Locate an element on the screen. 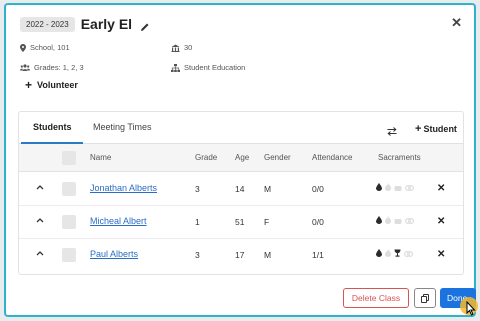 The image size is (480, 321). modal-header: 2022 - 2023 Early El is located at coordinates (85, 24).